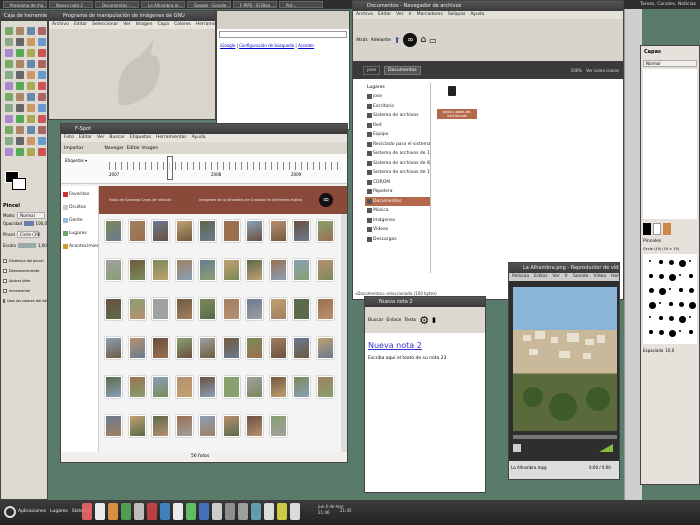 This screenshot has height=525, width=700. Describe the element at coordinates (28, 234) in the screenshot. I see `brush-select: Circle (19)` at that location.